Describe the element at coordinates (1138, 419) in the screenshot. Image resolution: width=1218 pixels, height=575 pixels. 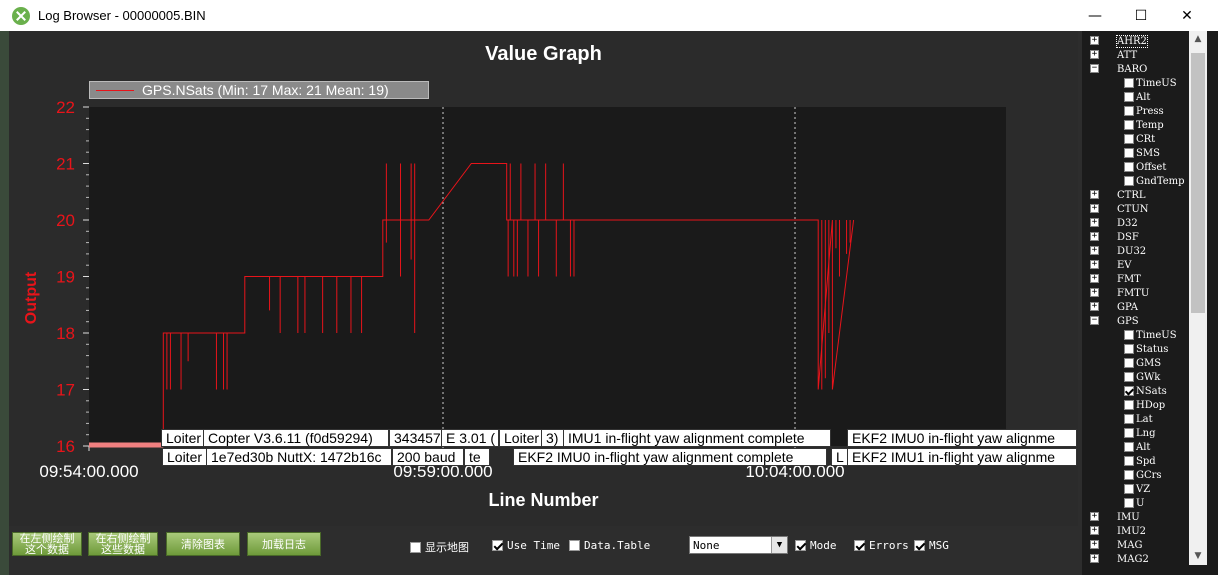
I see `tree-field-lat: Lat` at that location.